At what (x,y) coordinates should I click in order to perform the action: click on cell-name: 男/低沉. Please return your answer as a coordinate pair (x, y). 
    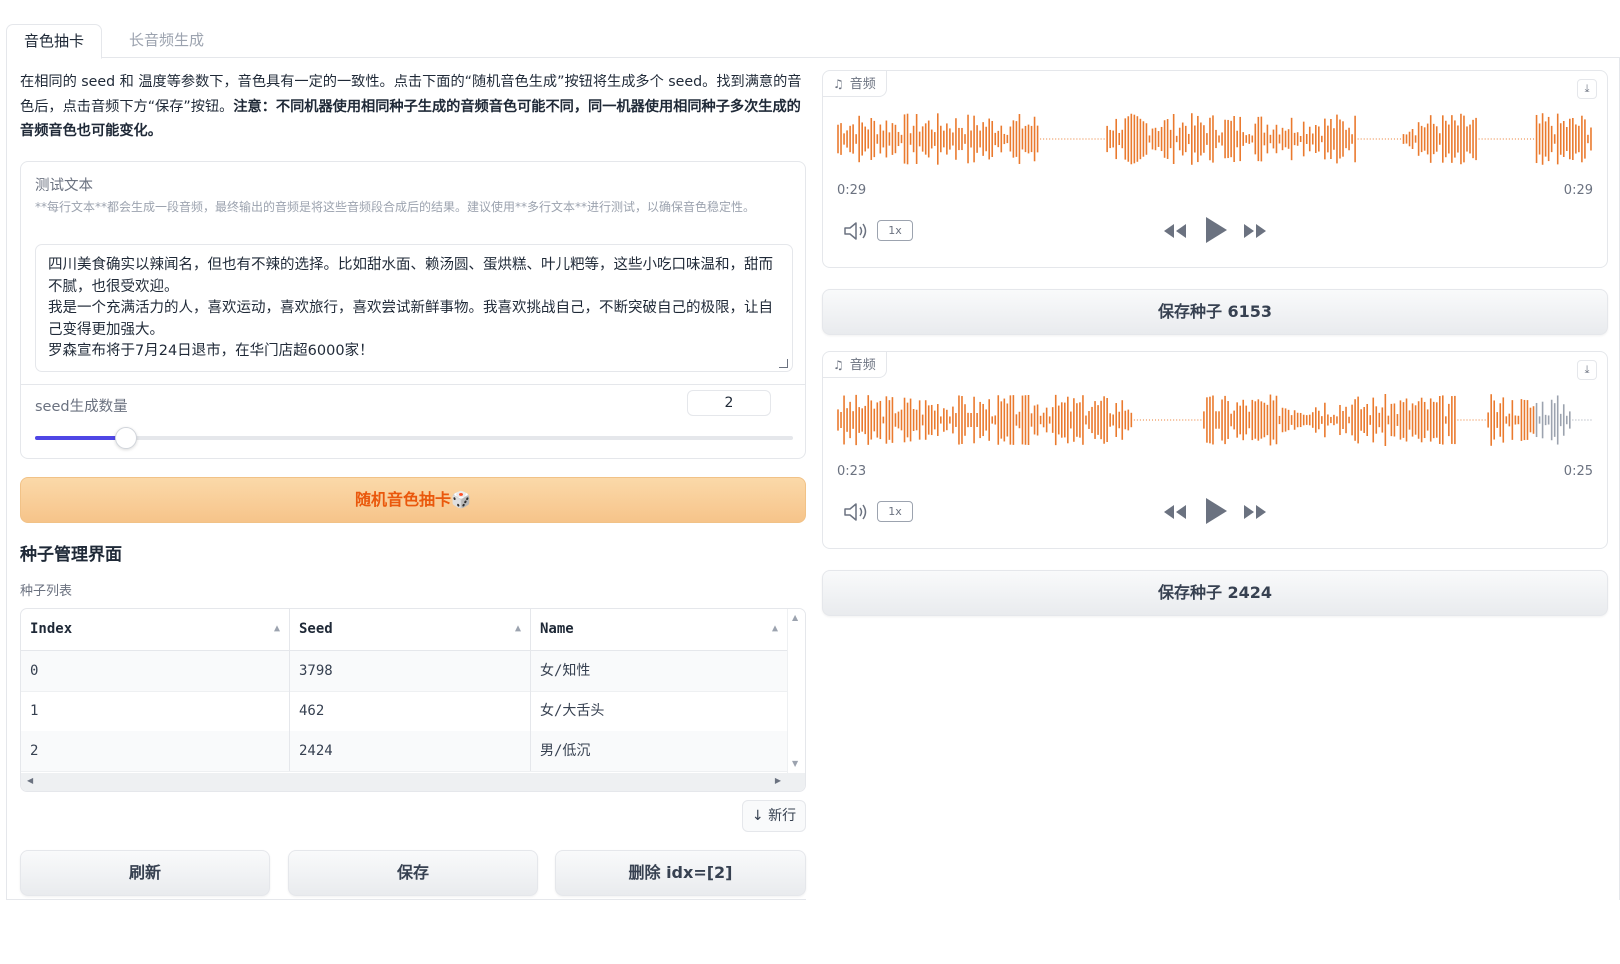
    Looking at the image, I should click on (658, 751).